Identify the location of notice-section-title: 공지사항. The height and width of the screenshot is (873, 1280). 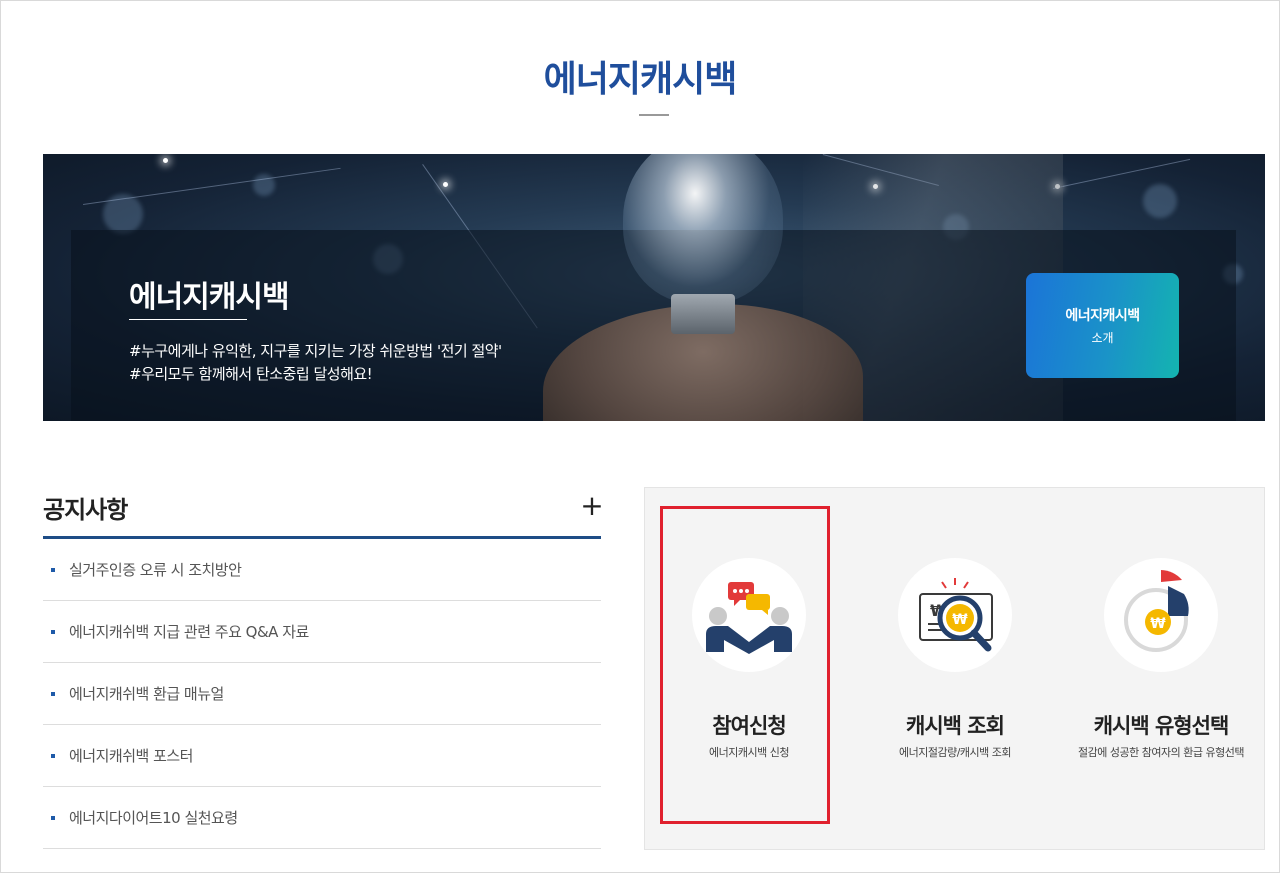
(85, 510).